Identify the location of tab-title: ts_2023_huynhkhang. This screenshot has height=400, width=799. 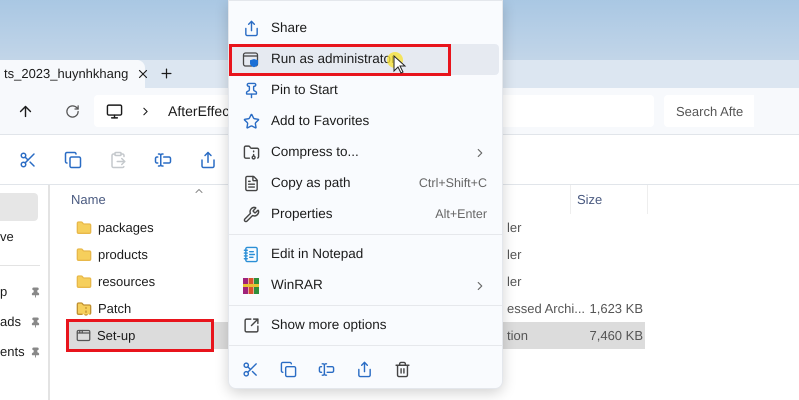
(66, 74).